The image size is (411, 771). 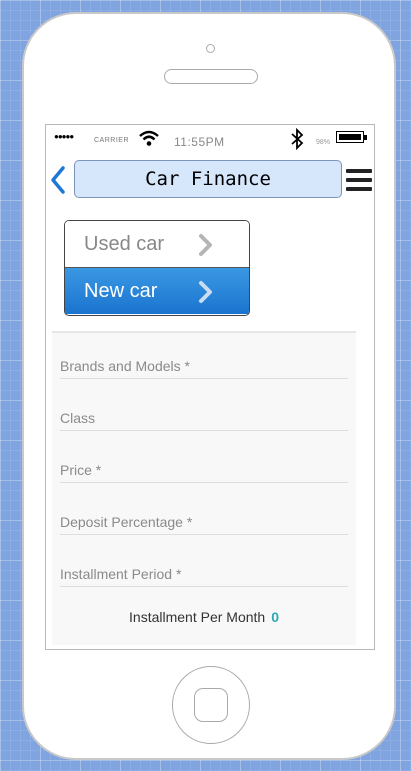 What do you see at coordinates (359, 180) in the screenshot?
I see `hamburger-menu-icon` at bounding box center [359, 180].